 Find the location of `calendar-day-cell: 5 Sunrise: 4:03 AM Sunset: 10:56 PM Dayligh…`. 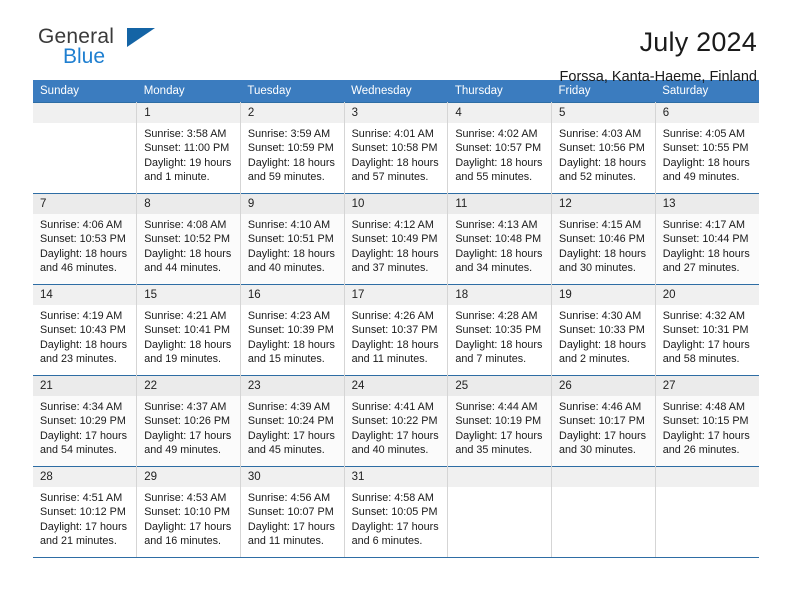

calendar-day-cell: 5 Sunrise: 4:03 AM Sunset: 10:56 PM Dayligh… is located at coordinates (603, 148).